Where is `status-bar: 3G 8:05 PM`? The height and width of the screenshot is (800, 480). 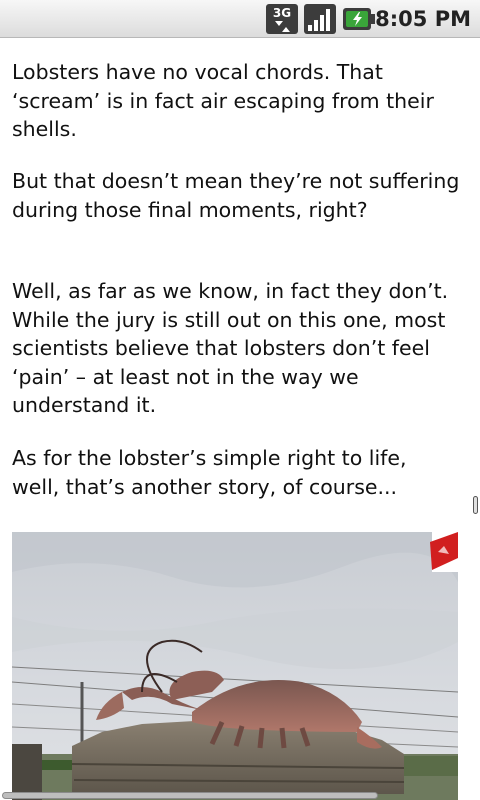
status-bar: 3G 8:05 PM is located at coordinates (240, 19).